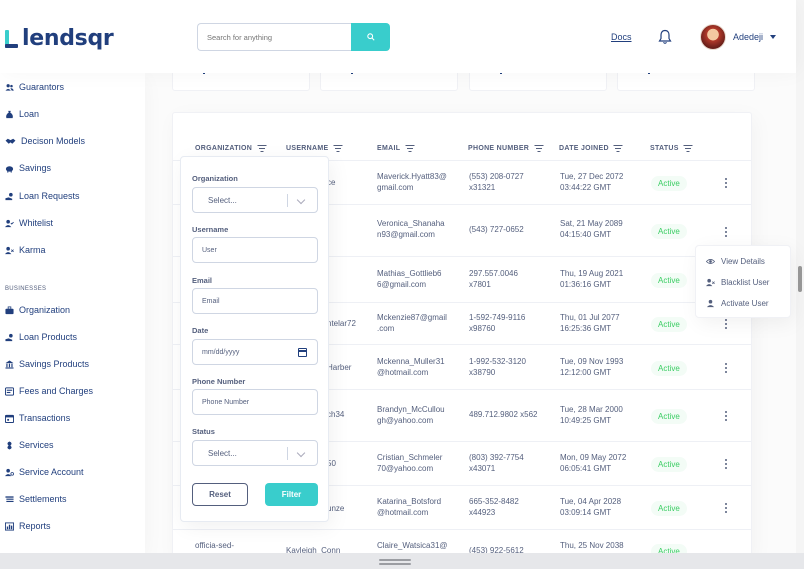 This screenshot has width=804, height=569. I want to click on phone-number-input: Phone Number, so click(255, 402).